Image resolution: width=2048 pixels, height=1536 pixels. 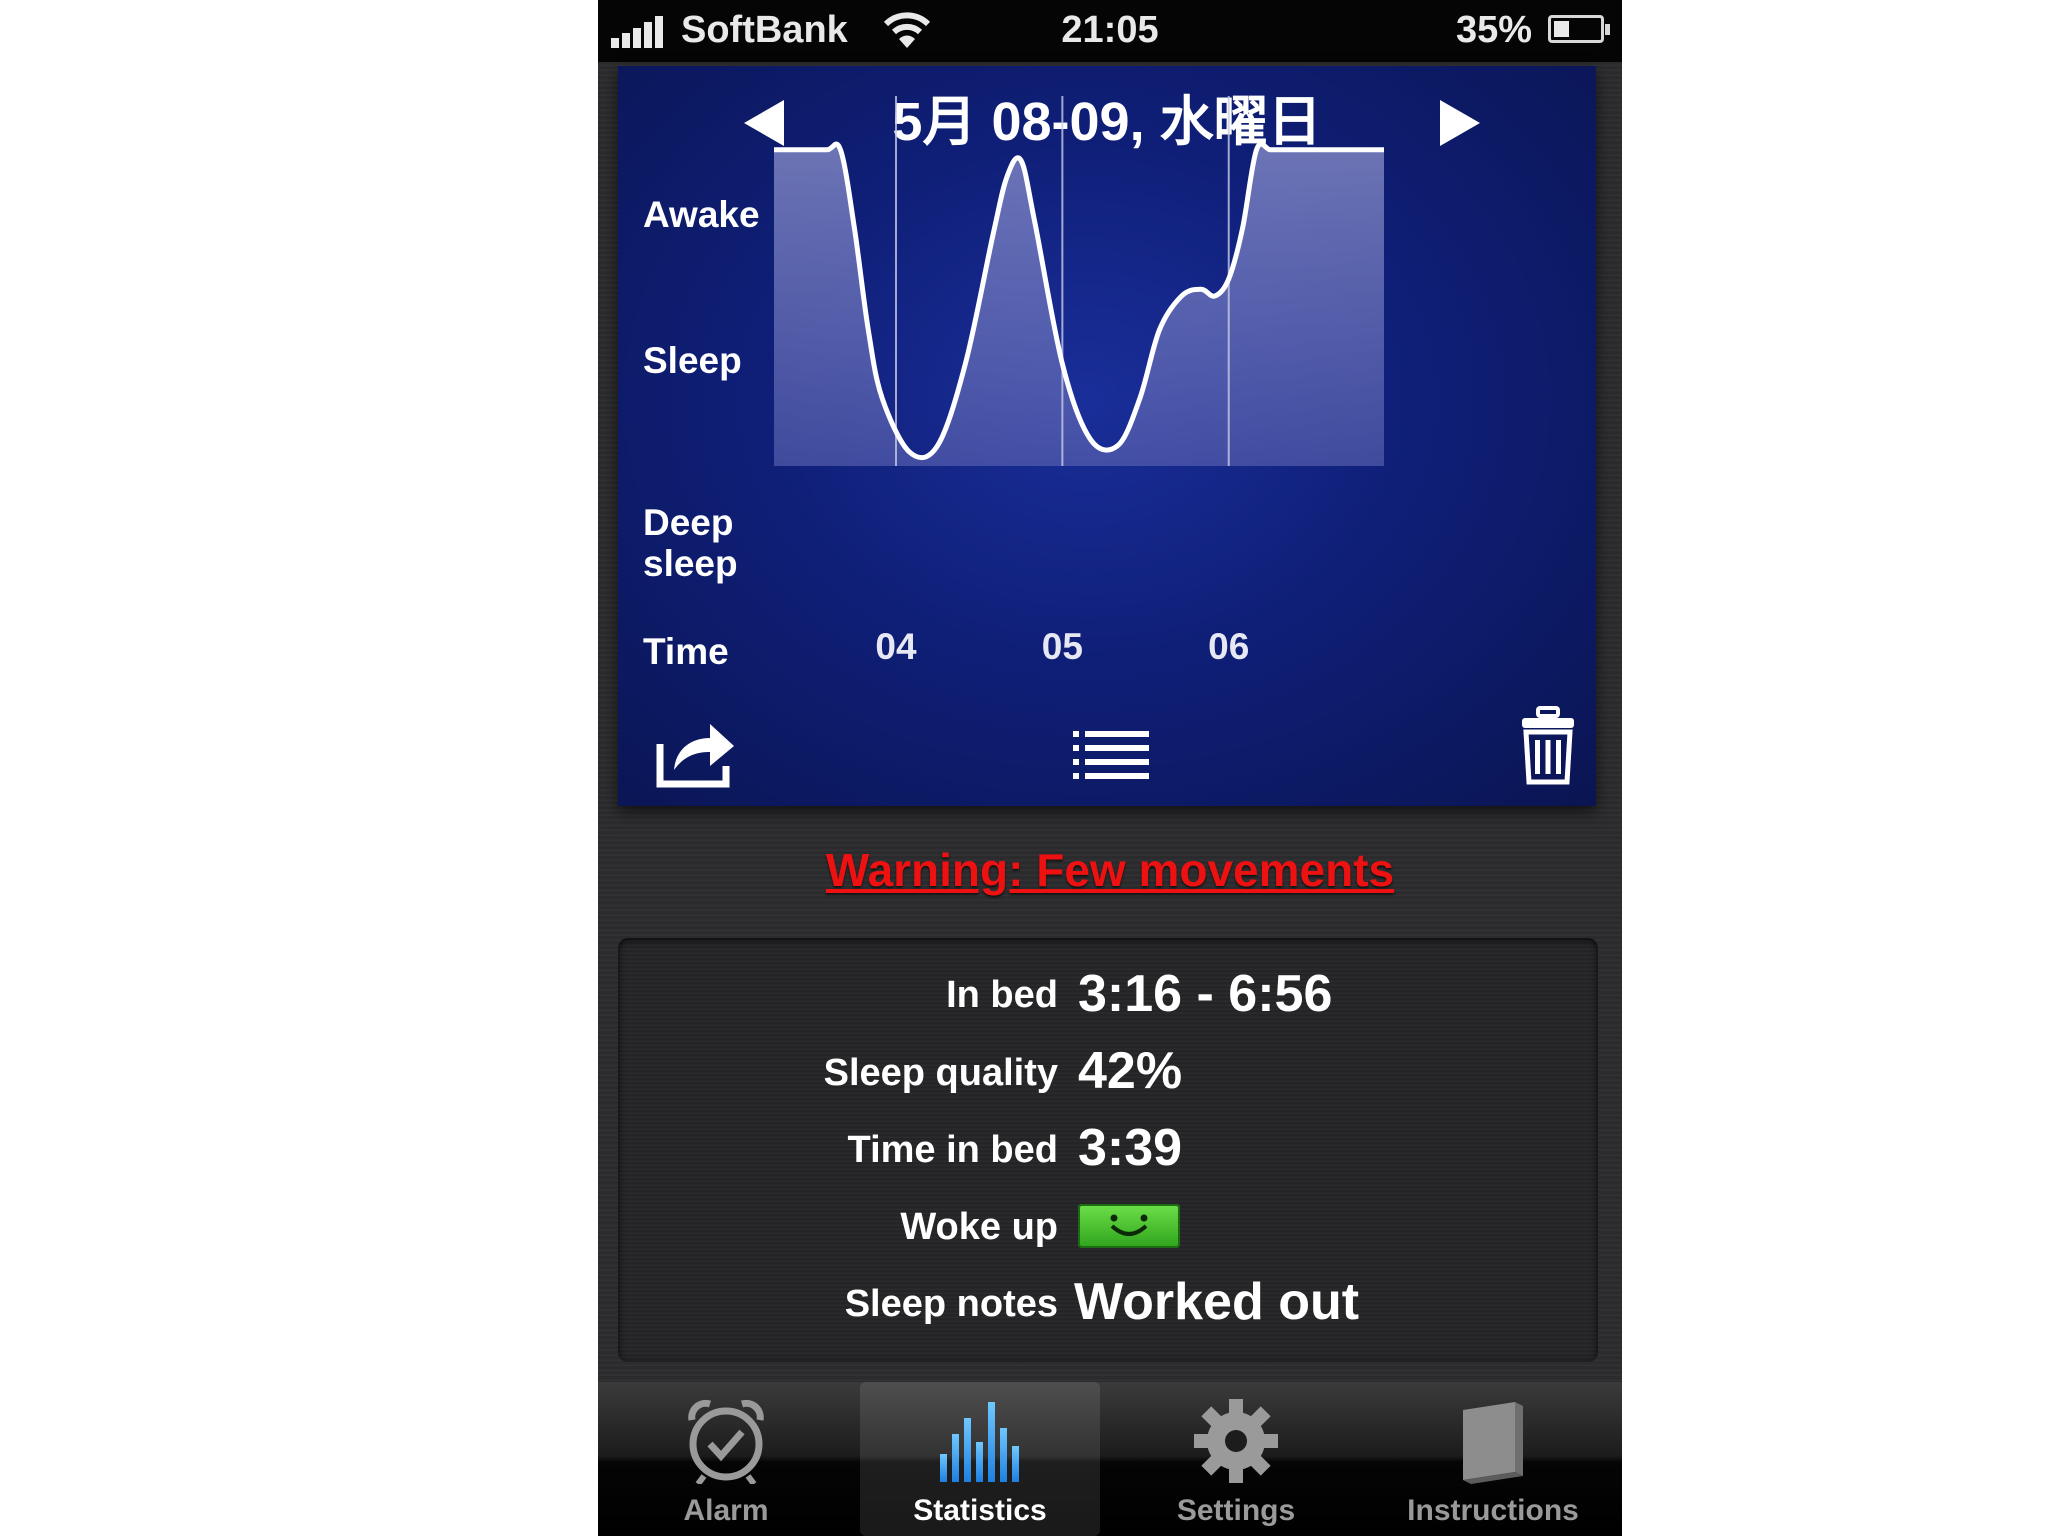 What do you see at coordinates (1216, 1302) in the screenshot?
I see `sleep-notes-value: Worked out` at bounding box center [1216, 1302].